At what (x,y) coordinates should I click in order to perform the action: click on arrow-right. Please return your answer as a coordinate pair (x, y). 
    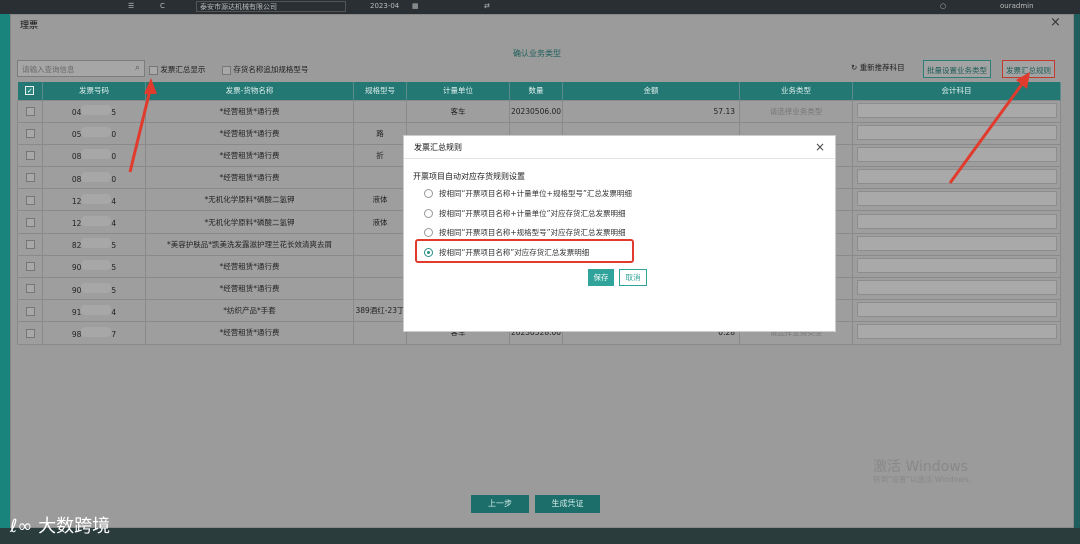
    Looking at the image, I should click on (989, 128).